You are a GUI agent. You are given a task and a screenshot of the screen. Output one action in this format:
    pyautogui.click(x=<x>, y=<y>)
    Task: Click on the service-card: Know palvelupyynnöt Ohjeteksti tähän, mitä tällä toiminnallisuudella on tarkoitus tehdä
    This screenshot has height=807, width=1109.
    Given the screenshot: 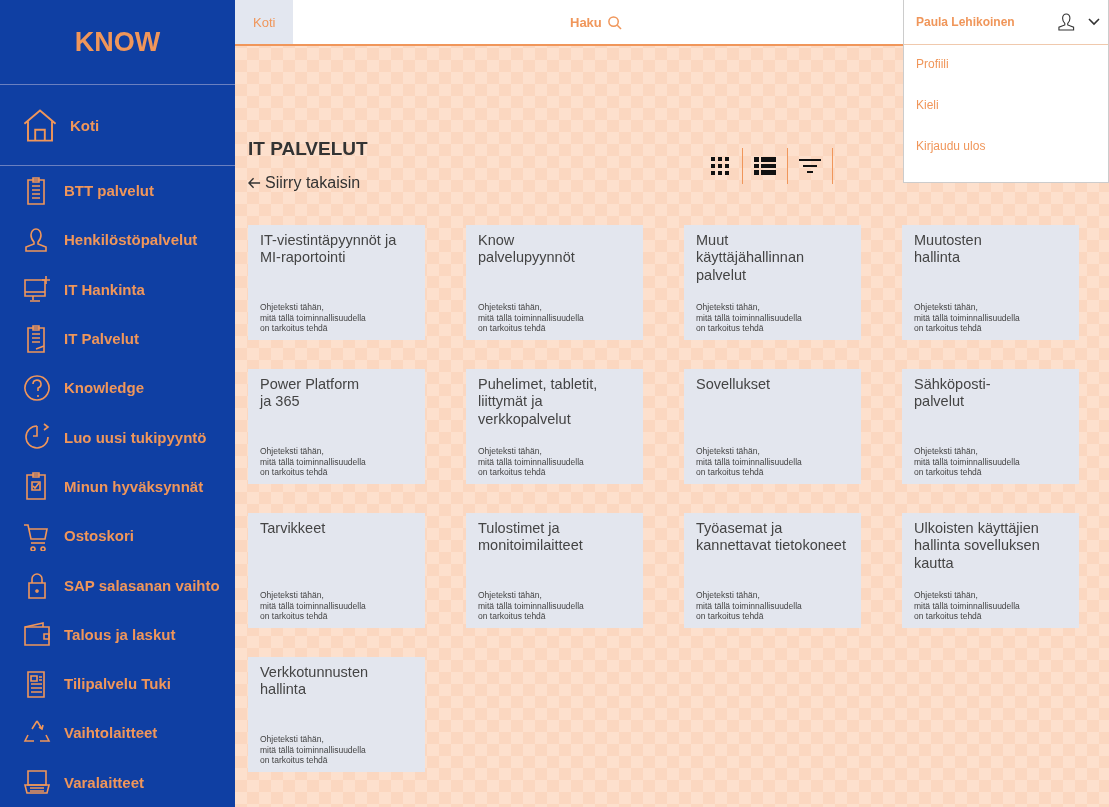 What is the action you would take?
    pyautogui.click(x=554, y=282)
    